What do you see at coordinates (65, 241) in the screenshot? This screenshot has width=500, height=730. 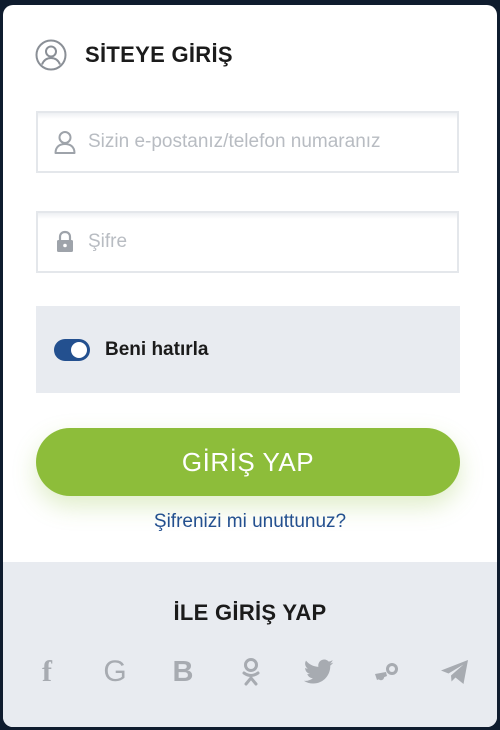 I see `lock-icon` at bounding box center [65, 241].